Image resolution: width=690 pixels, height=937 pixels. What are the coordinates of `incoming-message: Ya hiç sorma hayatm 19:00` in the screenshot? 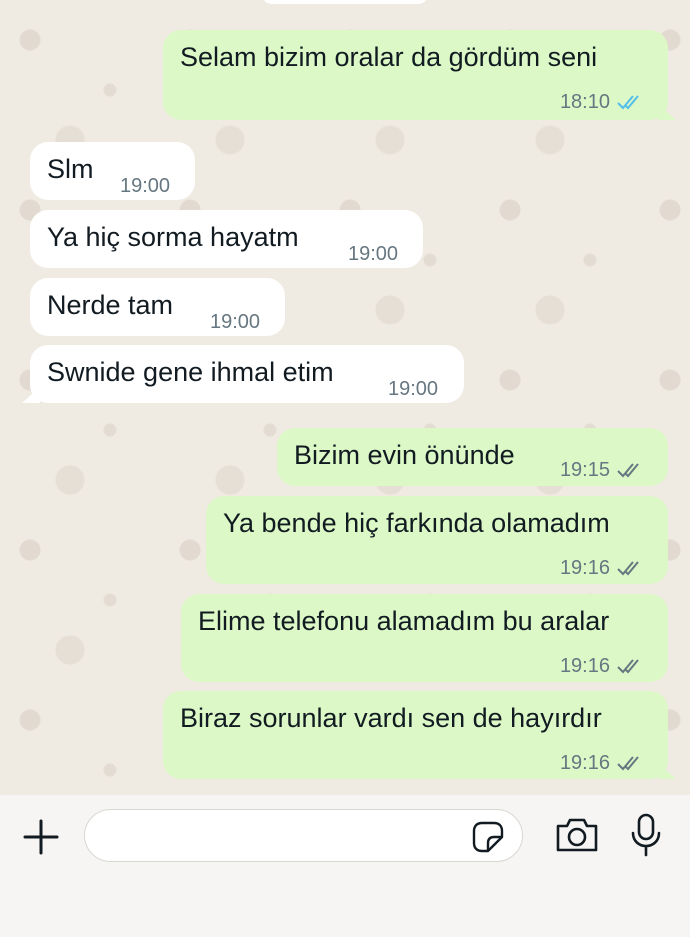 It's located at (226, 239).